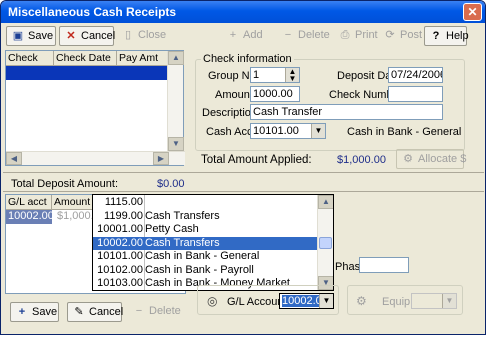  Describe the element at coordinates (415, 75) in the screenshot. I see `deposit-date-field: 07/24/2006` at that location.